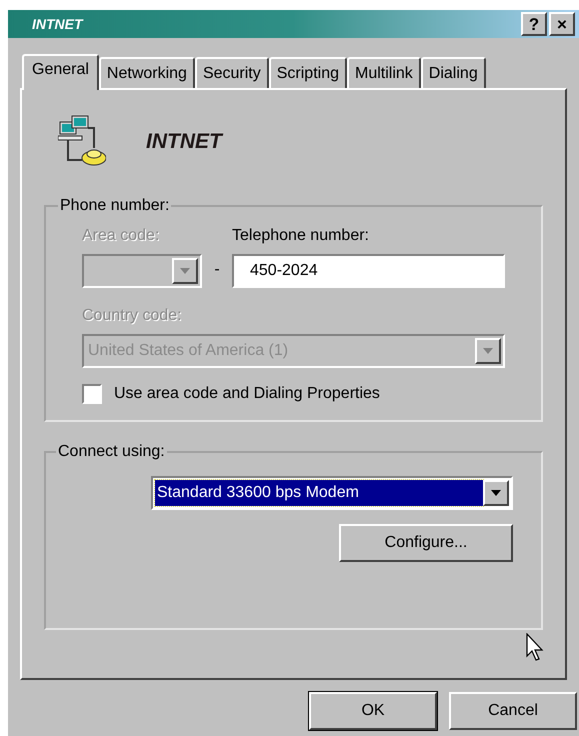 This screenshot has height=736, width=579. Describe the element at coordinates (562, 24) in the screenshot. I see `close-button: ×` at that location.